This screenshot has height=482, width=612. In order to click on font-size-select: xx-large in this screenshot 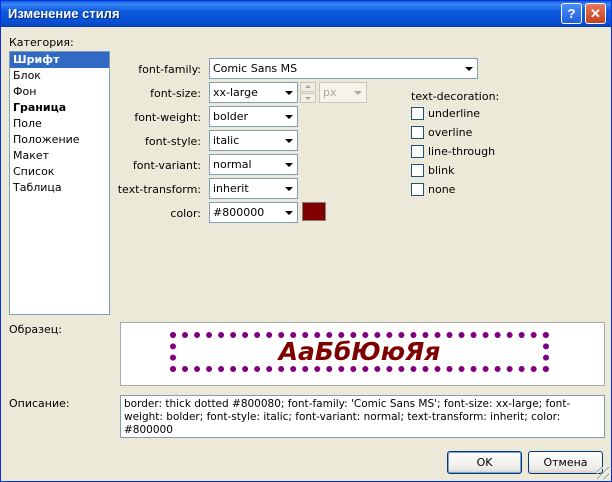, I will do `click(253, 92)`.